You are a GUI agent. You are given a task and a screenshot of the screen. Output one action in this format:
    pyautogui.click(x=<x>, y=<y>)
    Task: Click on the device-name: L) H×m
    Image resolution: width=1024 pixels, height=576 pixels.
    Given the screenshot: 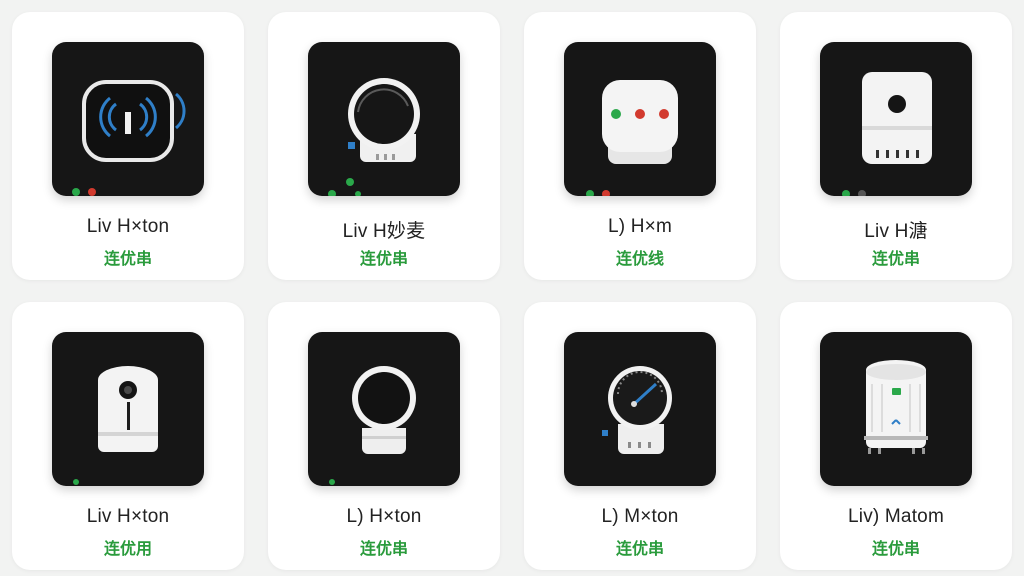 What is the action you would take?
    pyautogui.click(x=640, y=226)
    